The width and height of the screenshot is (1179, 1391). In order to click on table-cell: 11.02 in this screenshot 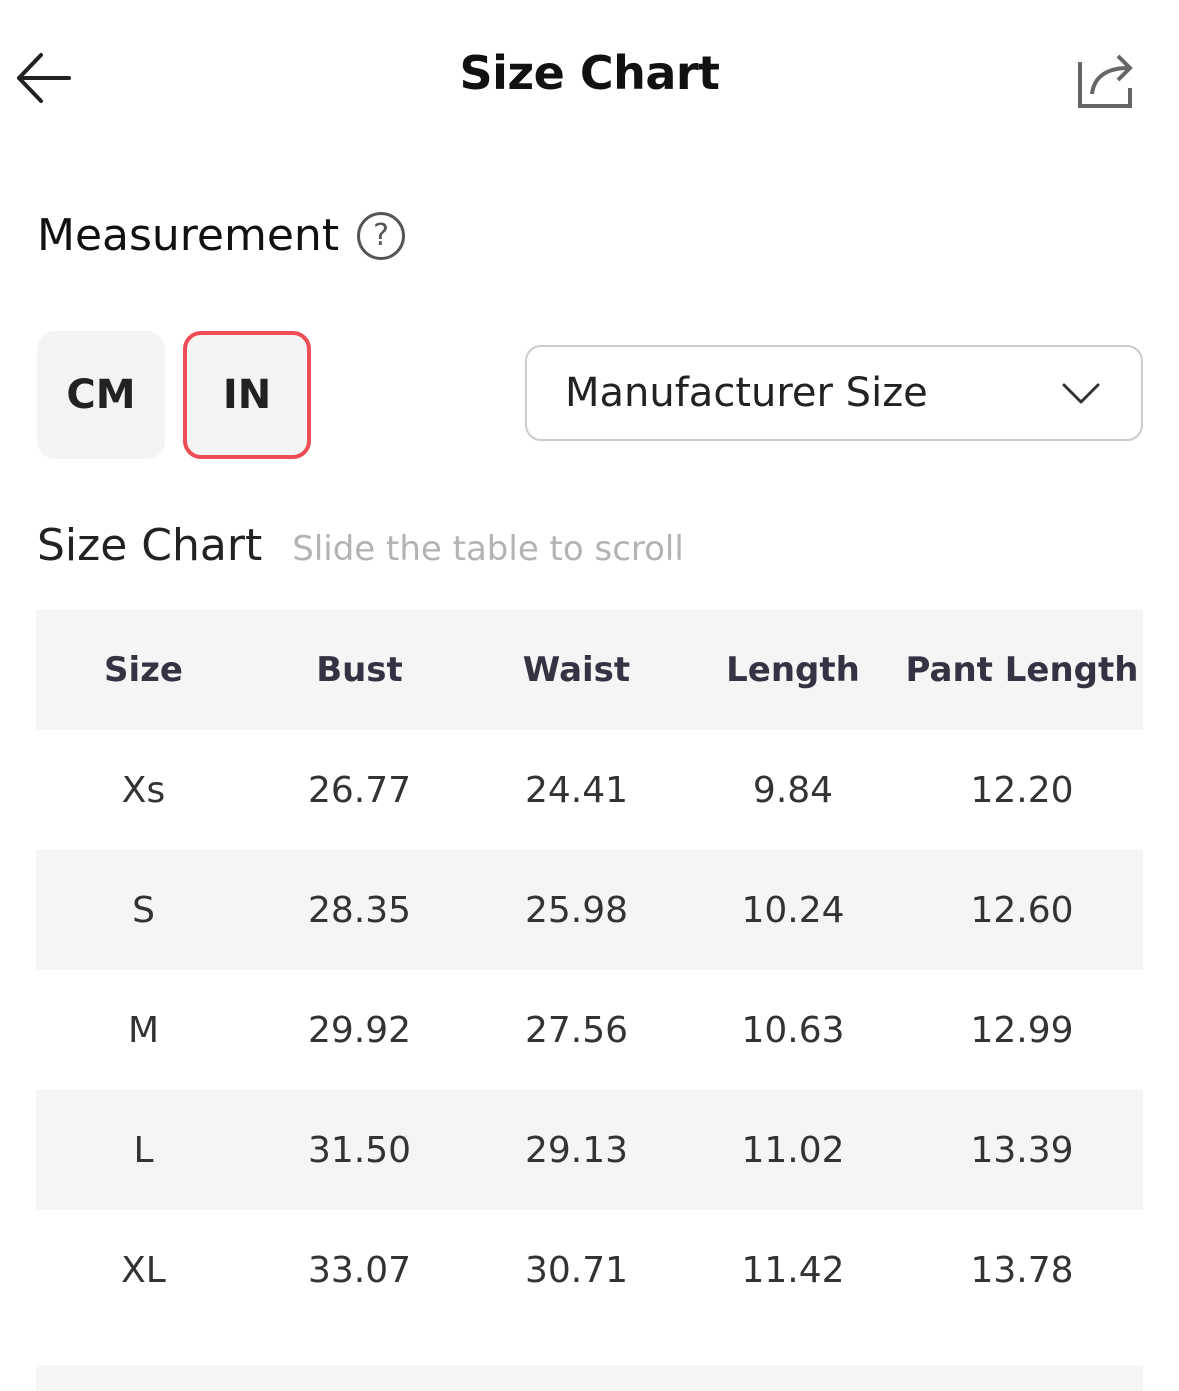, I will do `click(793, 1150)`.